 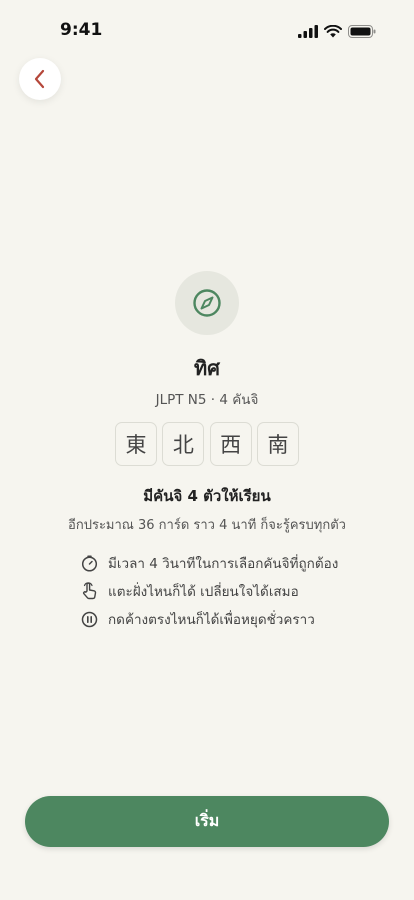 What do you see at coordinates (207, 821) in the screenshot?
I see `start-button: เริ่ม` at bounding box center [207, 821].